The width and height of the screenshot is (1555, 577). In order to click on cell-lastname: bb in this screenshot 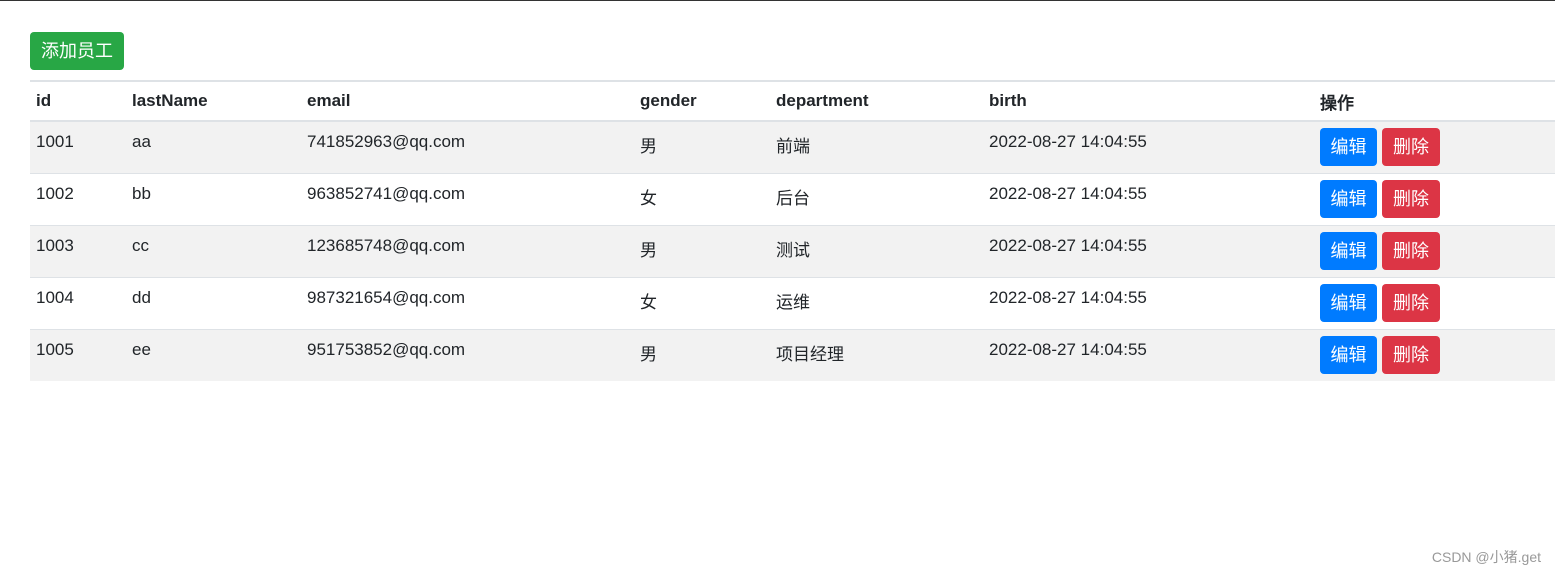, I will do `click(213, 199)`.